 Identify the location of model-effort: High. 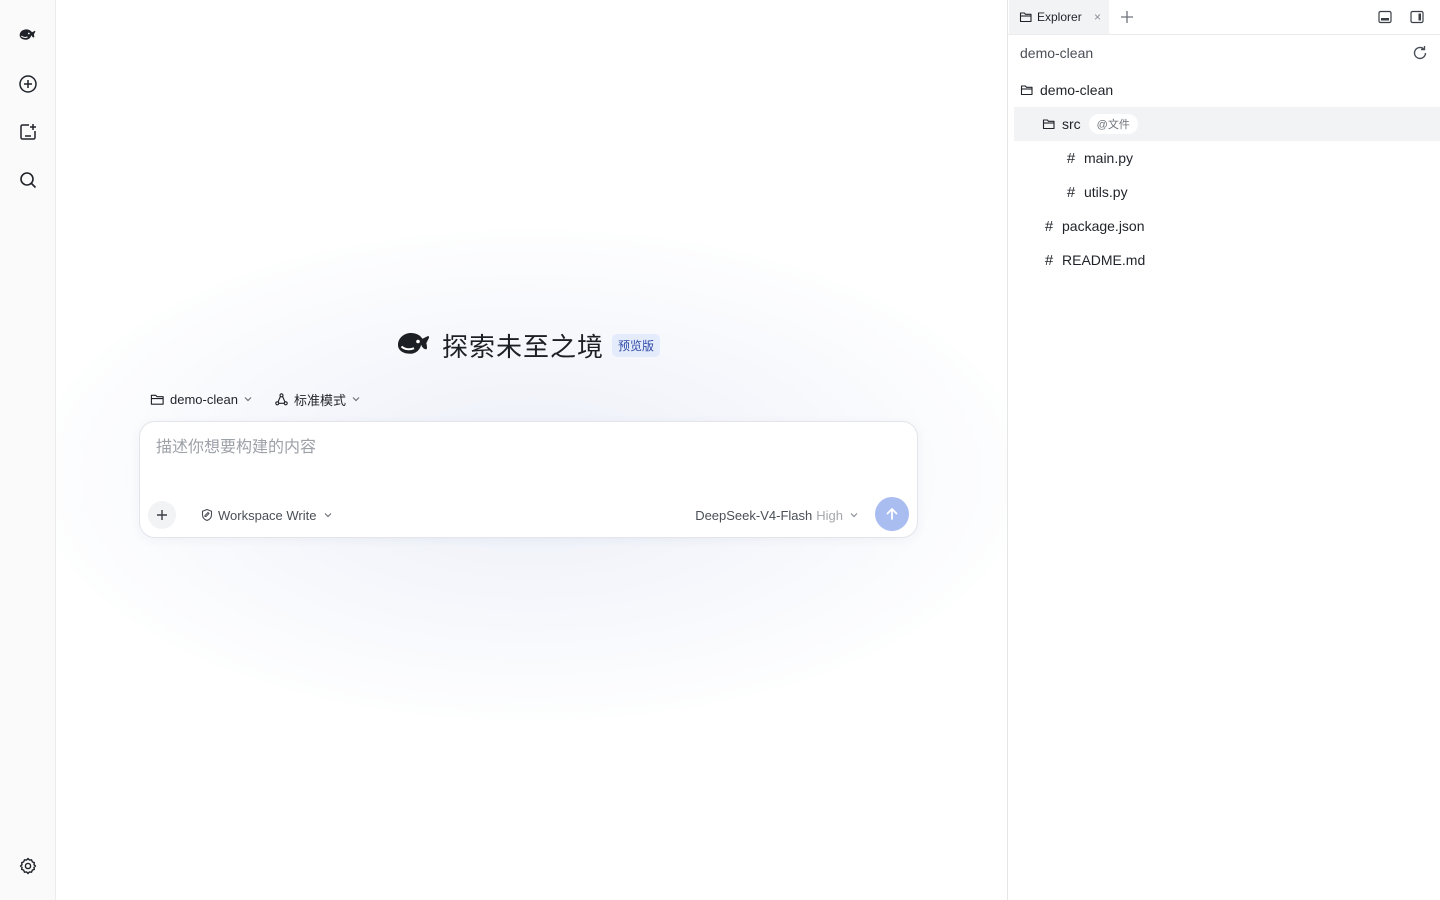
(829, 515).